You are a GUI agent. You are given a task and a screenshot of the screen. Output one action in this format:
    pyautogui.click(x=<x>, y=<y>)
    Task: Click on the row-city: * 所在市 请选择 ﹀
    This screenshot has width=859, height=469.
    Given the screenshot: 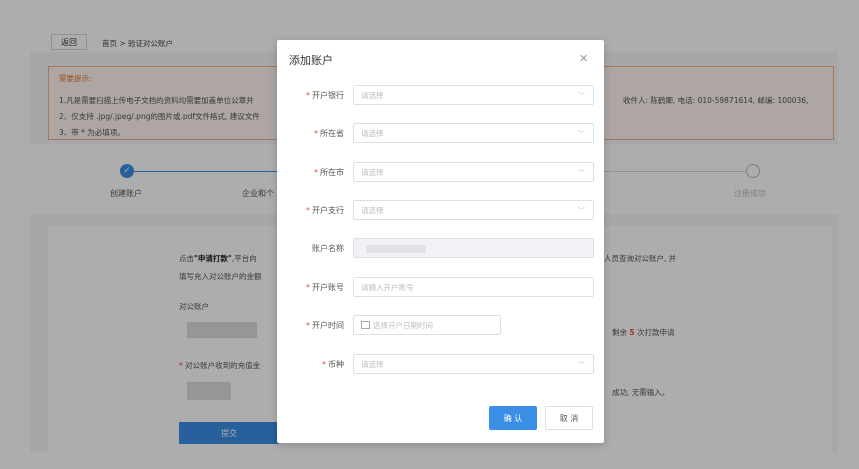 What is the action you would take?
    pyautogui.click(x=440, y=173)
    